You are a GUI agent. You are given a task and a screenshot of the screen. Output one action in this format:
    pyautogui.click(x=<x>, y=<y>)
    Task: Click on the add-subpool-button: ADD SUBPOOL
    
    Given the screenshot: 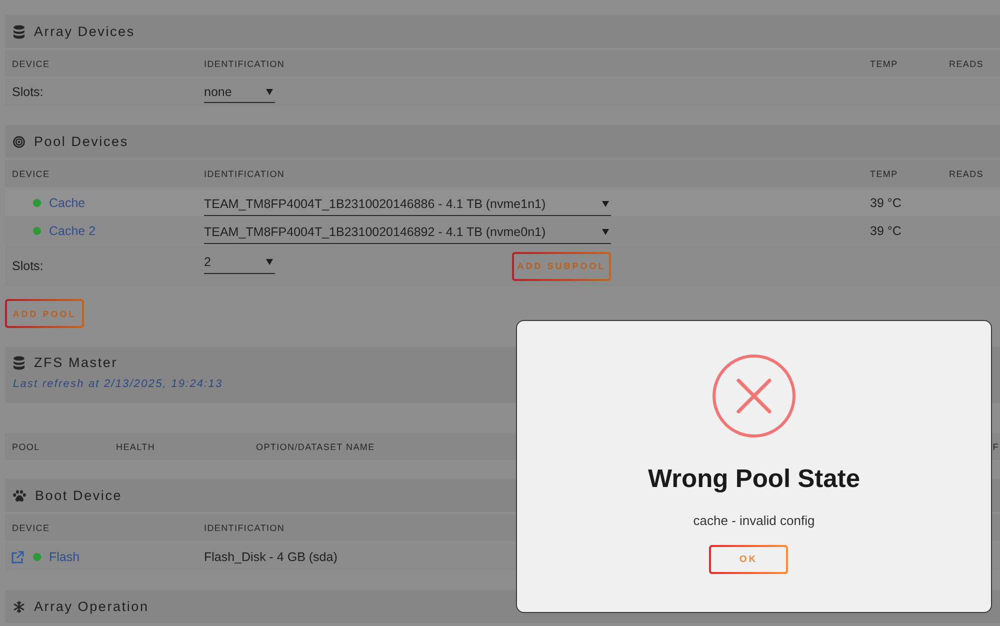 What is the action you would take?
    pyautogui.click(x=561, y=266)
    